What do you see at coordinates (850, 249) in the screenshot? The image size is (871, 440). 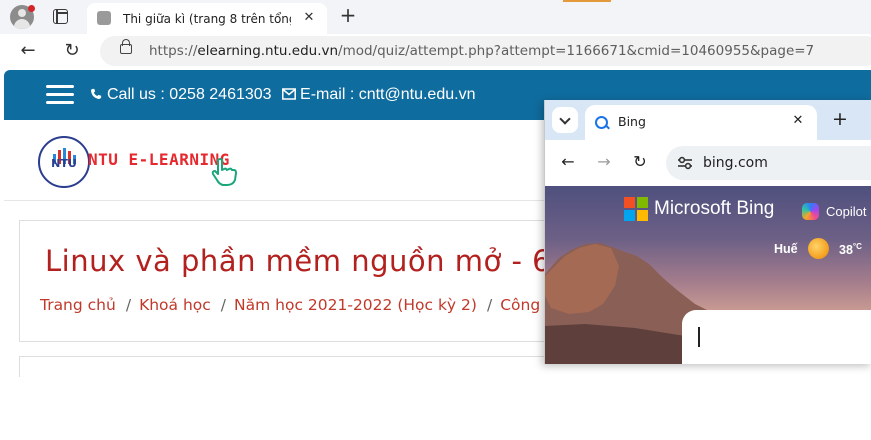 I see `weather-temperature: 38°C` at bounding box center [850, 249].